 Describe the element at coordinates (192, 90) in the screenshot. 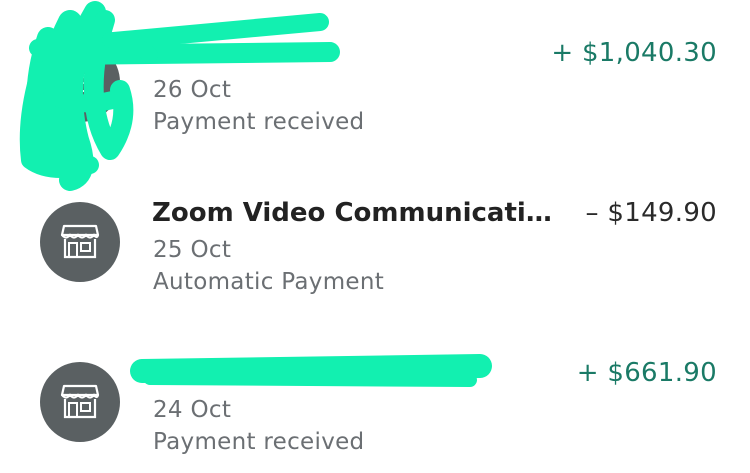

I see `transaction-date: 26 Oct` at that location.